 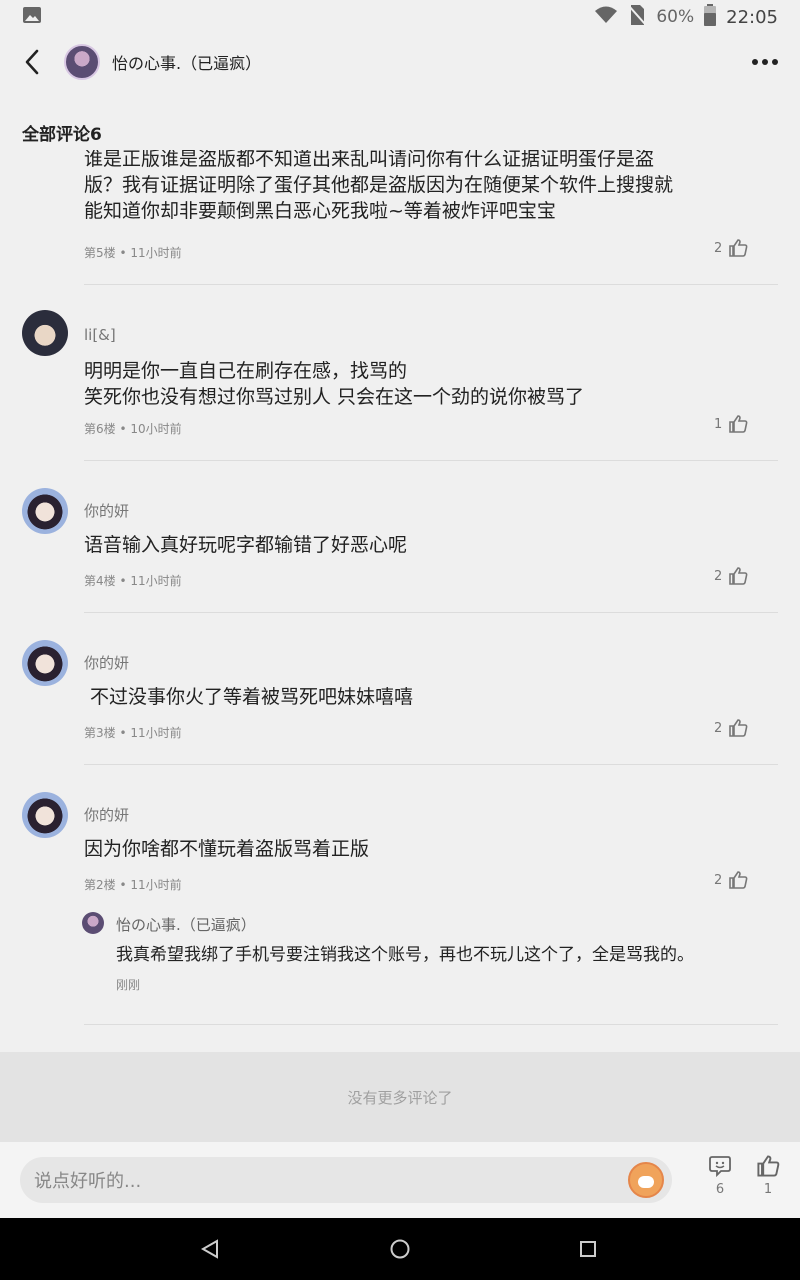 I want to click on no-more-comments: 没有更多评论了, so click(x=400, y=1097).